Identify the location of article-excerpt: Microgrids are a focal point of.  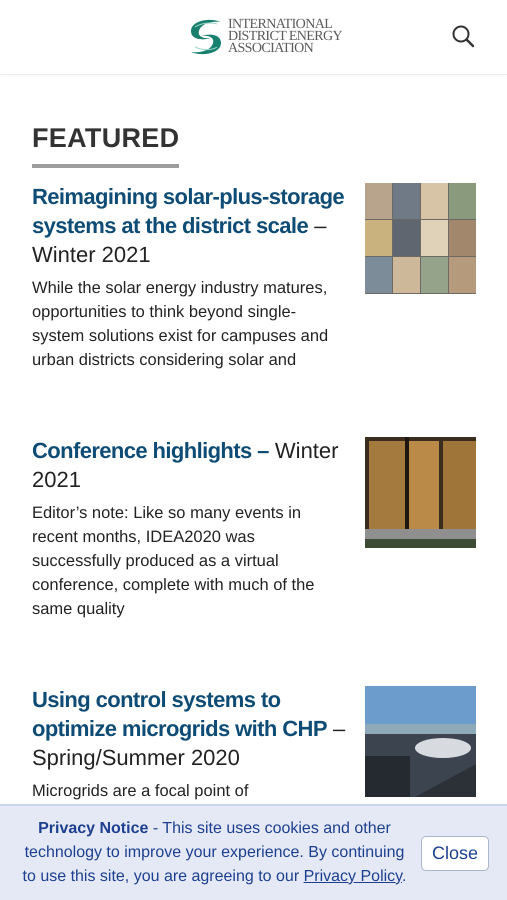
(141, 791).